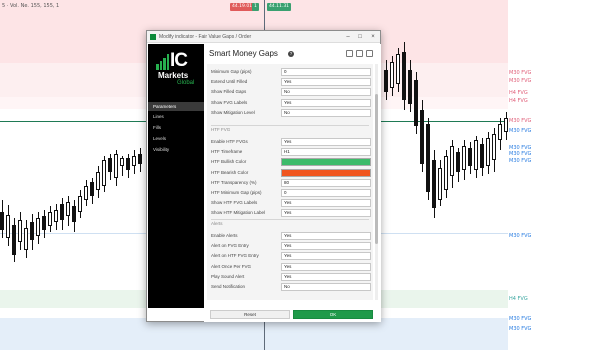 The image size is (600, 350). What do you see at coordinates (229, 82) in the screenshot?
I see `parameter-label: Extend Until Filled` at bounding box center [229, 82].